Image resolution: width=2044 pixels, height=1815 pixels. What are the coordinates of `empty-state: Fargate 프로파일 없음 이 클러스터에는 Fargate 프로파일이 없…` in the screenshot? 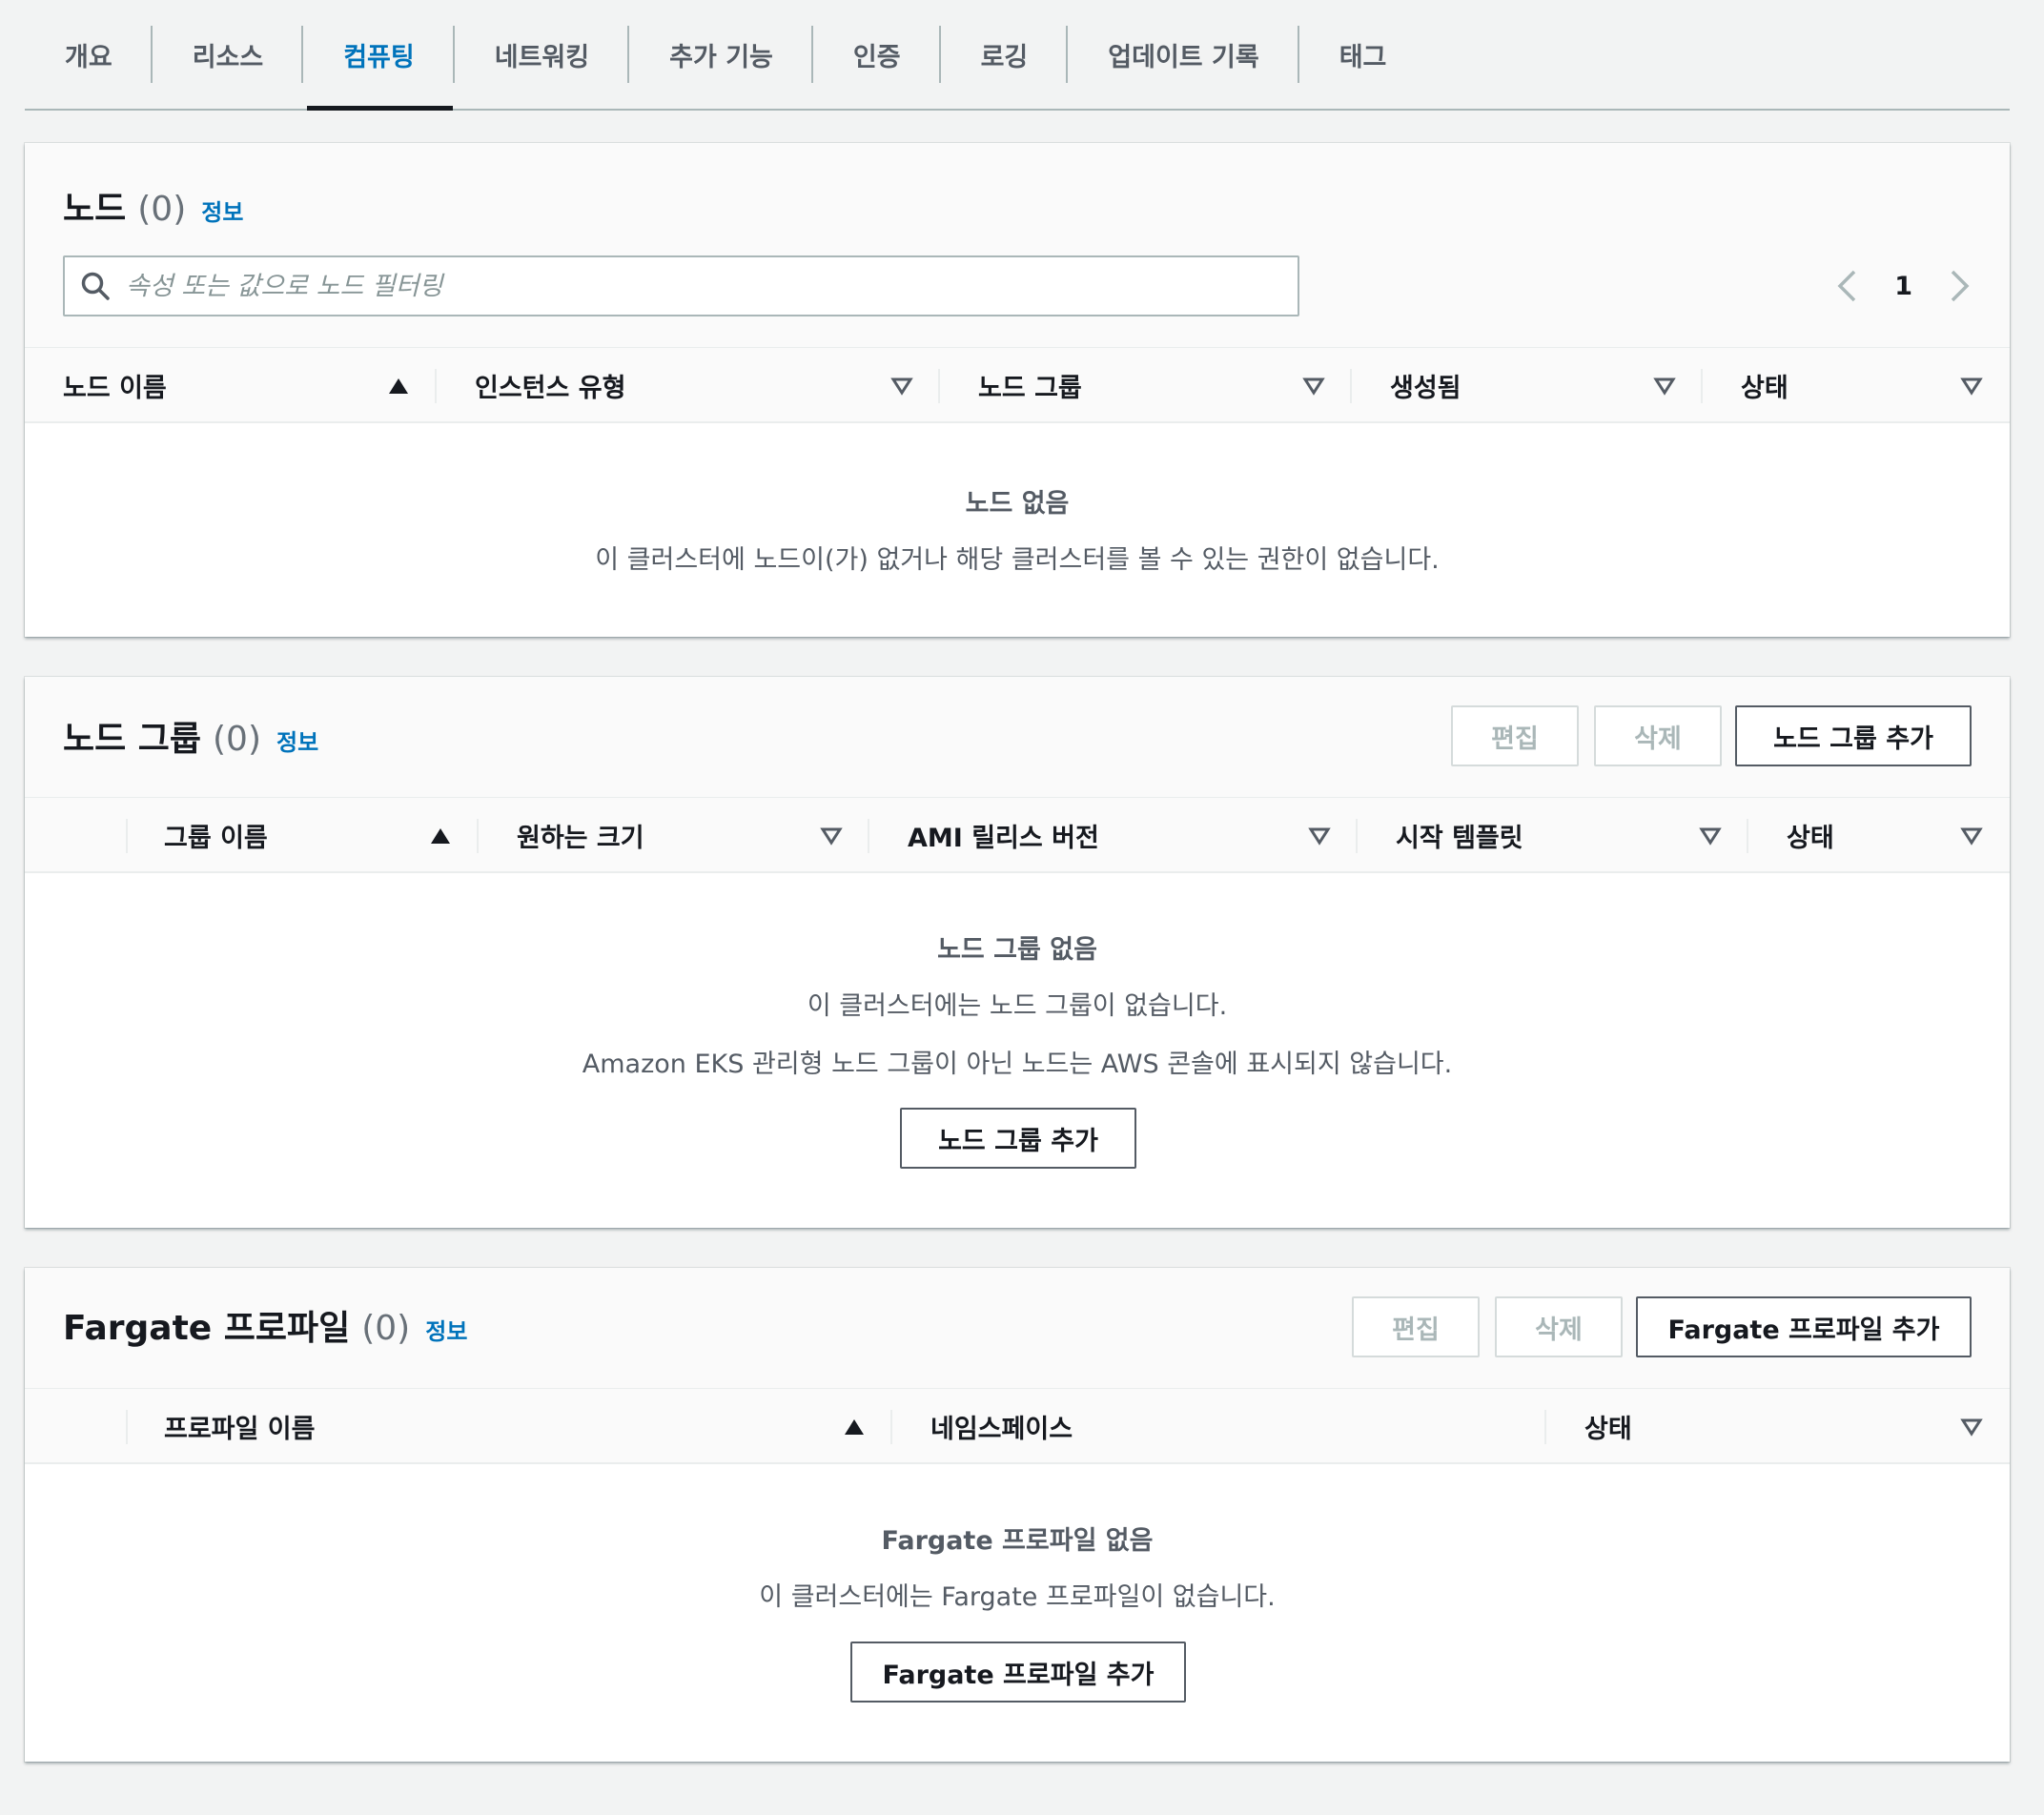 It's located at (1017, 1566).